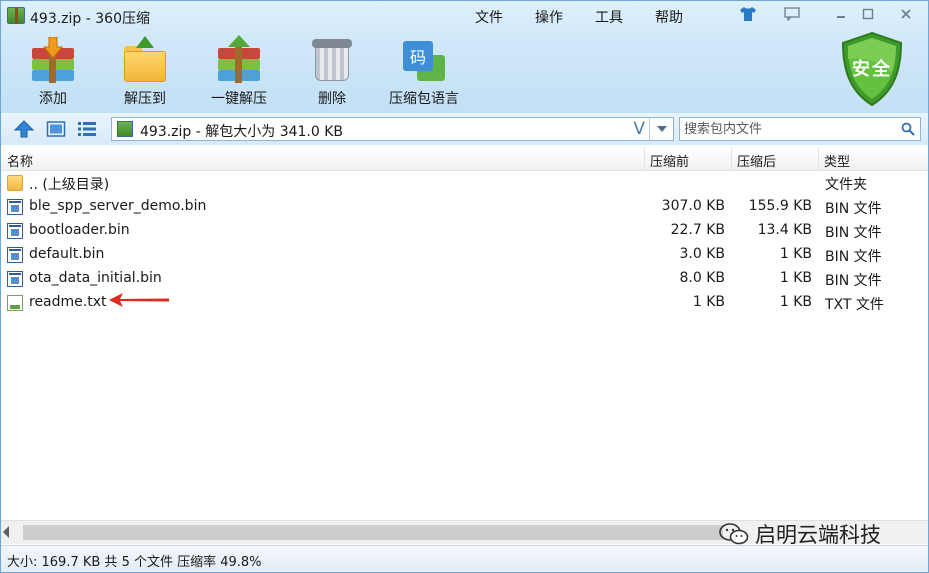 This screenshot has height=573, width=929. I want to click on column-header: 名称 压缩前 压缩后 类型, so click(464, 159).